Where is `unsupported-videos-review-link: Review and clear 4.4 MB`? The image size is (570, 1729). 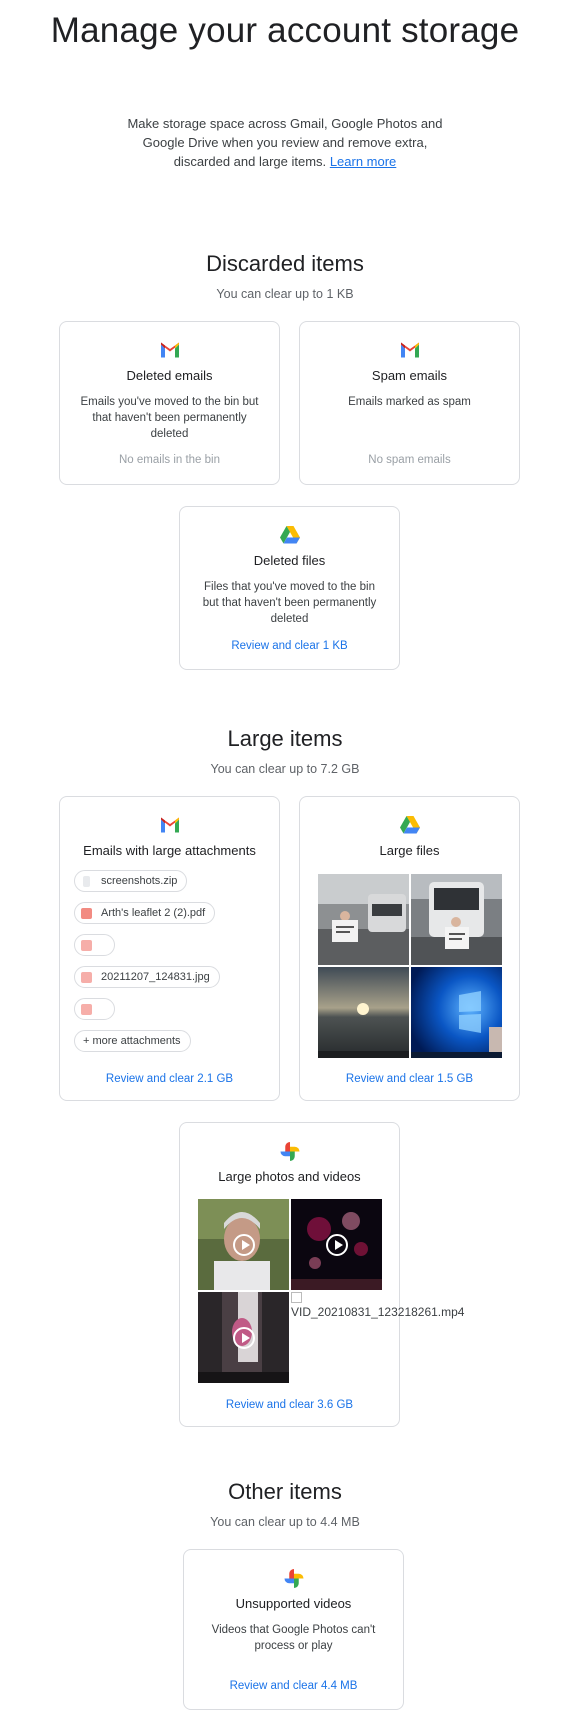 unsupported-videos-review-link: Review and clear 4.4 MB is located at coordinates (293, 1686).